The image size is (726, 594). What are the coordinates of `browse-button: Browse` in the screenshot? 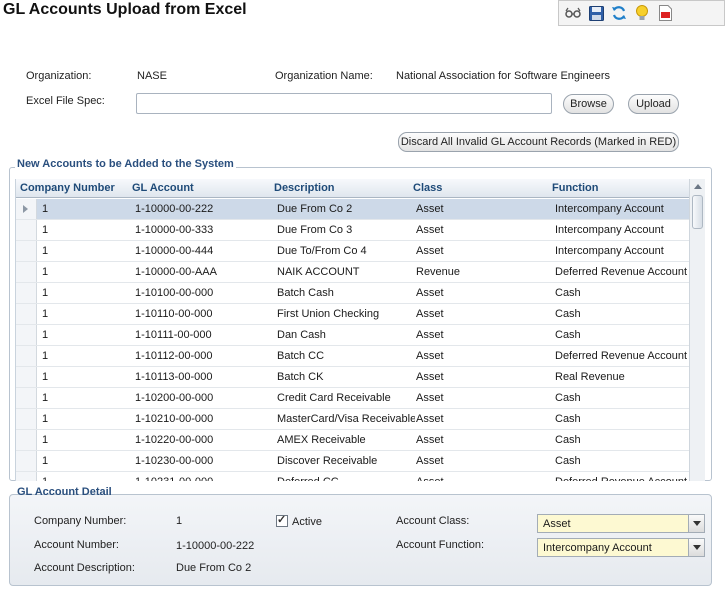 It's located at (588, 104).